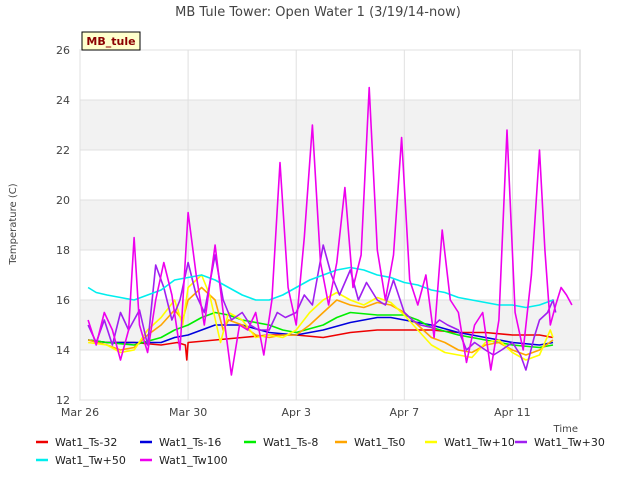  I want to click on x-tick-label: Apr 3, so click(296, 412).